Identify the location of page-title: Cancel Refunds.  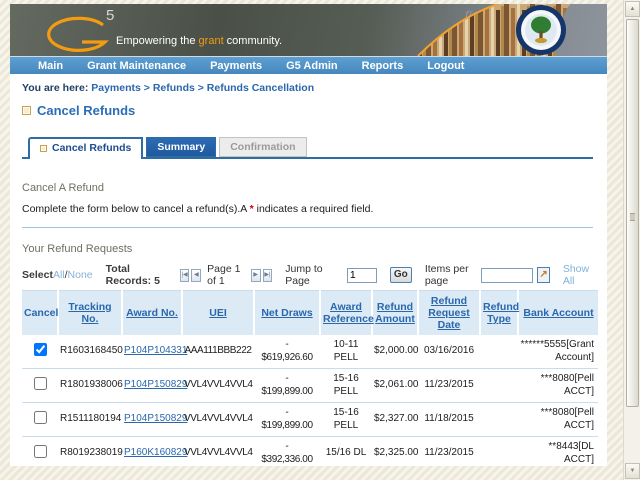
(307, 110).